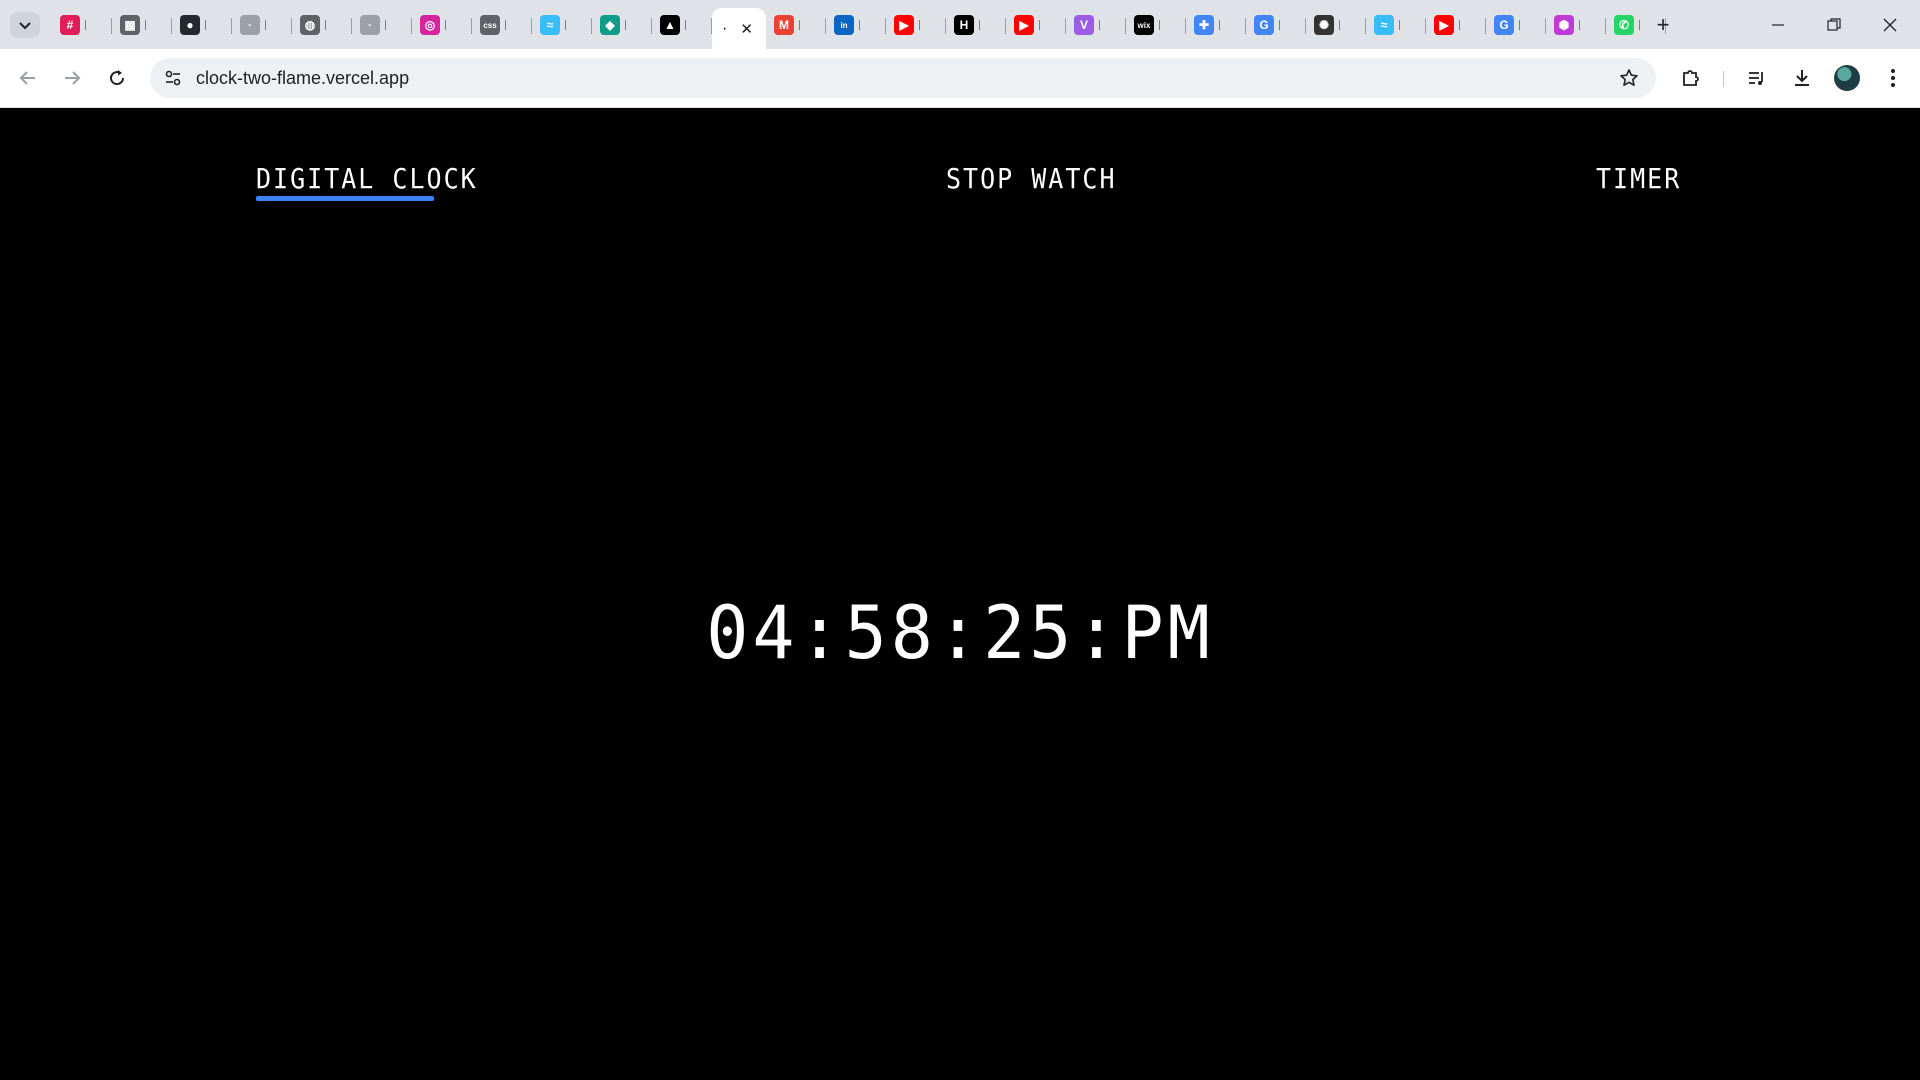 Image resolution: width=1920 pixels, height=1080 pixels. Describe the element at coordinates (310, 25) in the screenshot. I see `globe-icon: ◍` at that location.